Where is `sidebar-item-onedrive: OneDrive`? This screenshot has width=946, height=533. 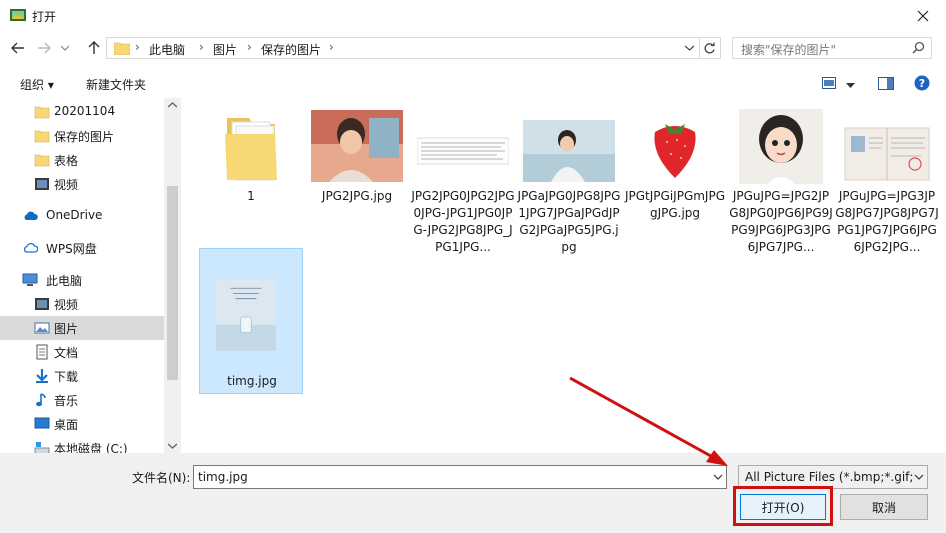 sidebar-item-onedrive: OneDrive is located at coordinates (82, 216).